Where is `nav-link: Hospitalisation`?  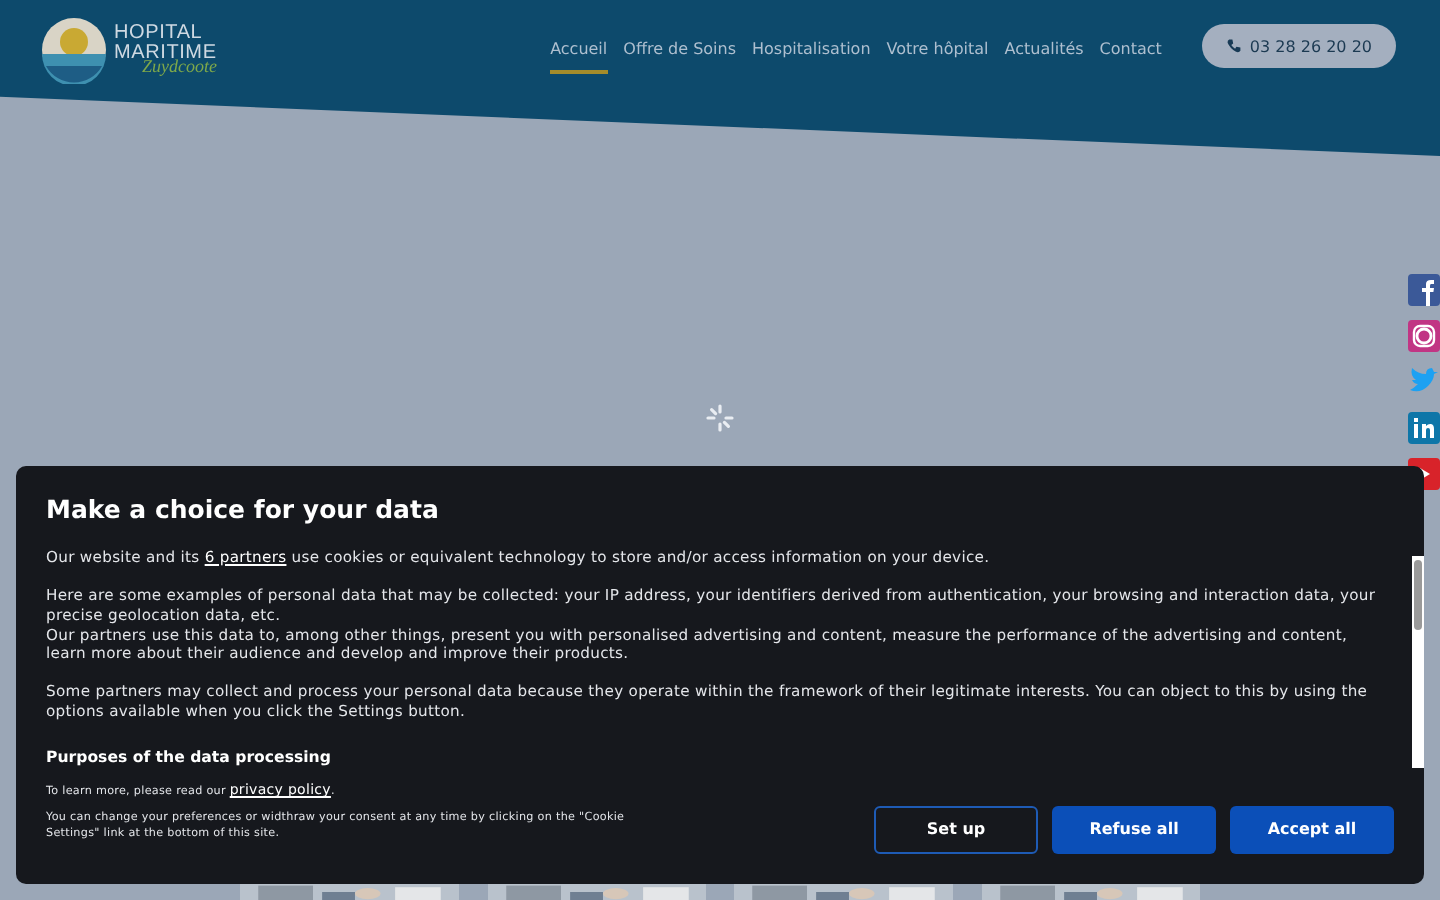
nav-link: Hospitalisation is located at coordinates (811, 55).